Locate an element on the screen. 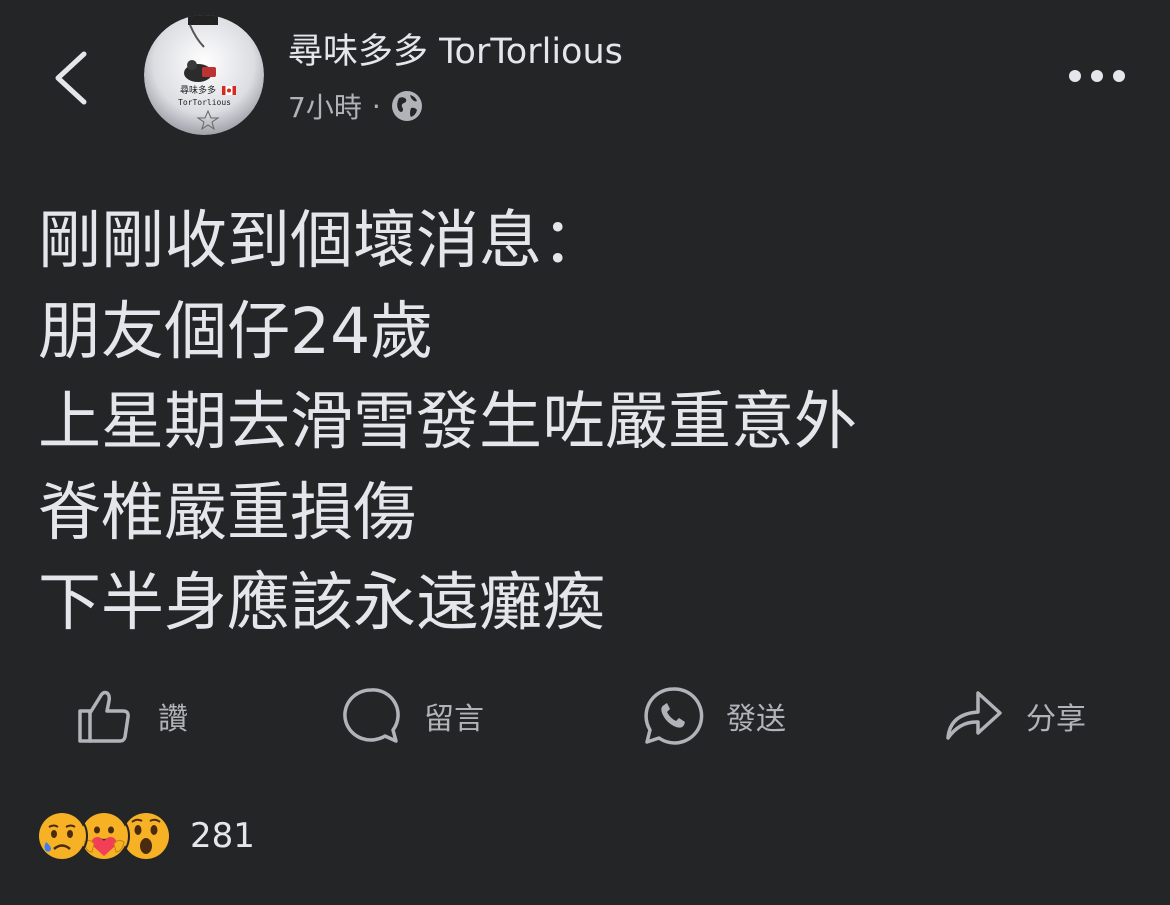 This screenshot has height=905, width=1170. avatar-image: 尋味多多 TorTorlious is located at coordinates (204, 75).